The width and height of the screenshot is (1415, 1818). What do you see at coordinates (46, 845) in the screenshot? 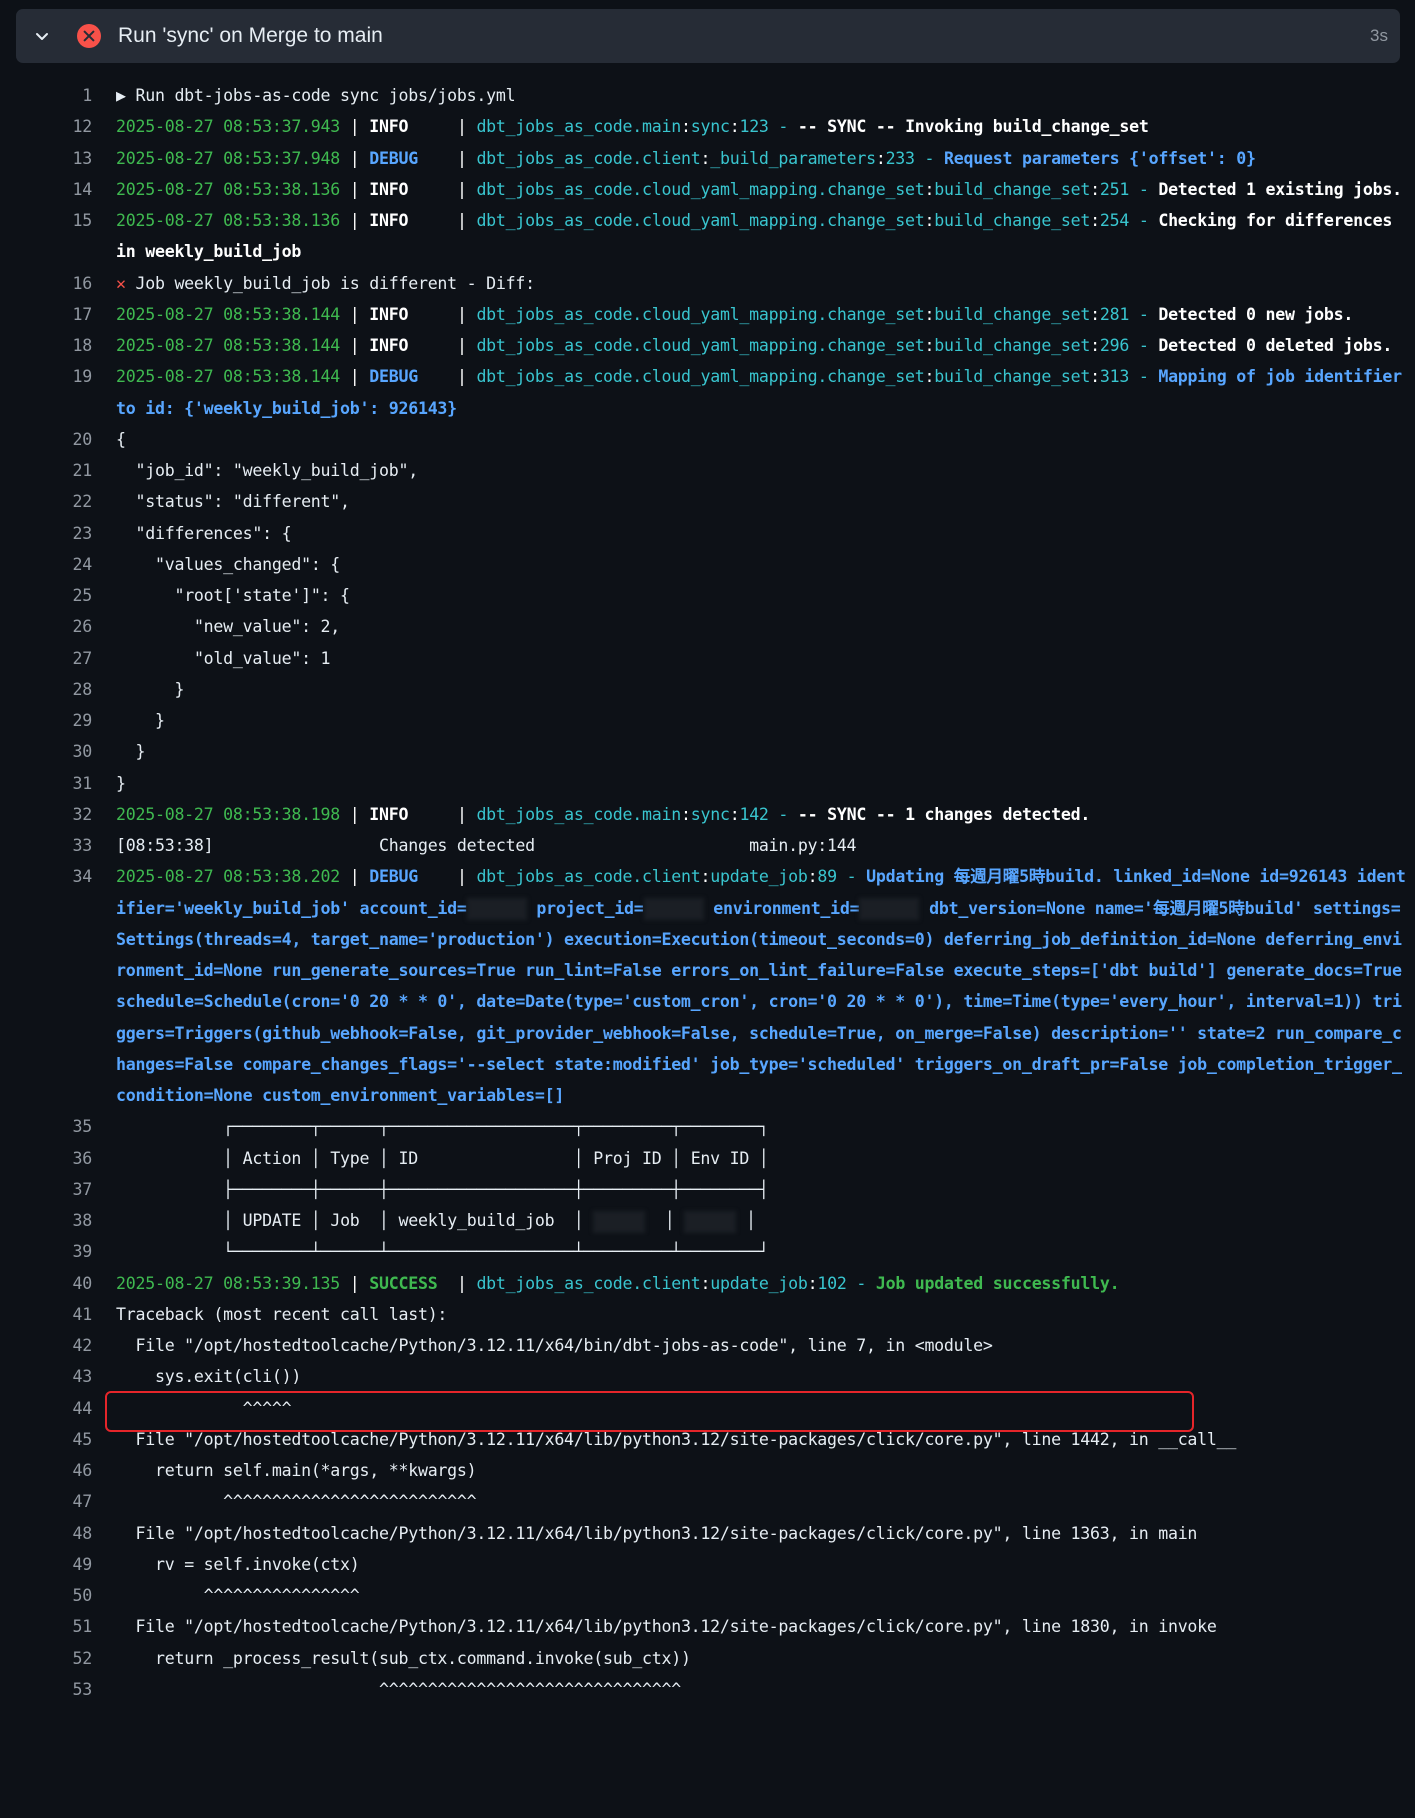
I see `line-number: 33` at bounding box center [46, 845].